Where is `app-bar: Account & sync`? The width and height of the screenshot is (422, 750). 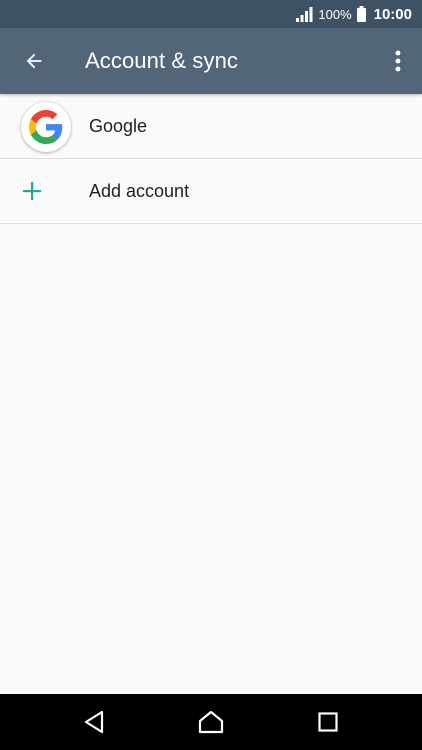
app-bar: Account & sync is located at coordinates (211, 61).